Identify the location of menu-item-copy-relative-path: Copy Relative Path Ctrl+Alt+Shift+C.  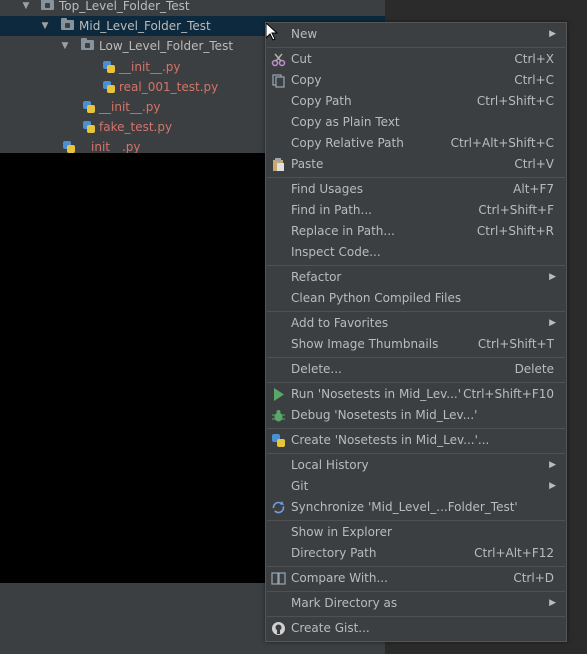
(416, 143).